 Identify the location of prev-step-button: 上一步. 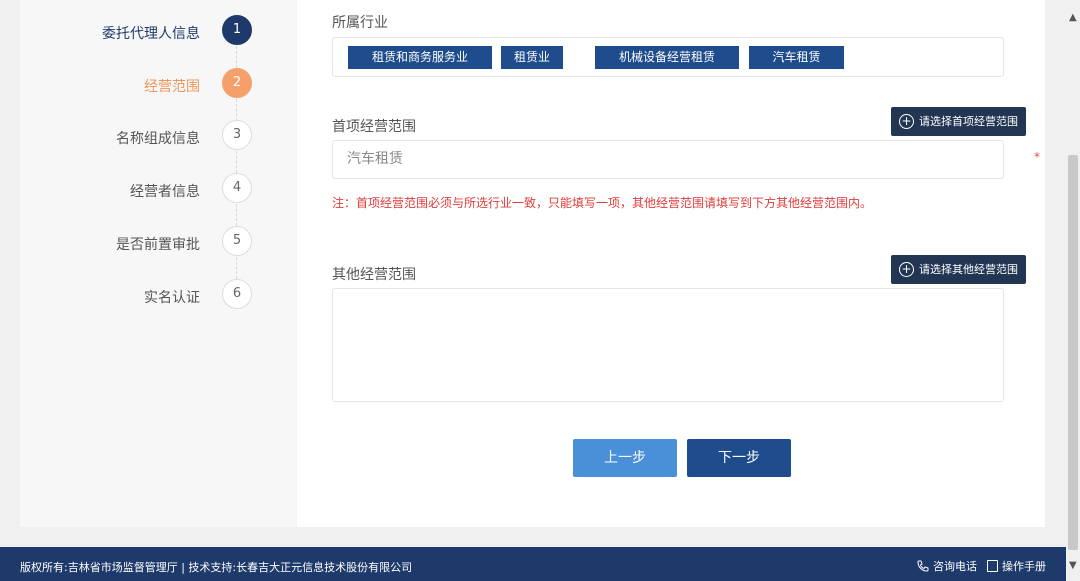
(625, 458).